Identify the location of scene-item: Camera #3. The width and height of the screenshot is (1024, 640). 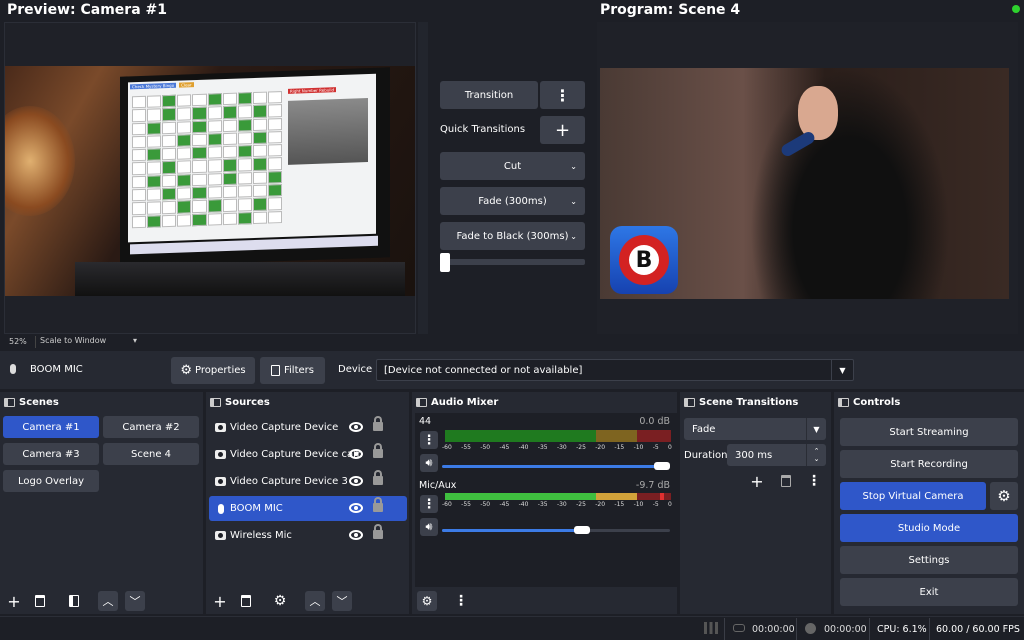
(51, 454).